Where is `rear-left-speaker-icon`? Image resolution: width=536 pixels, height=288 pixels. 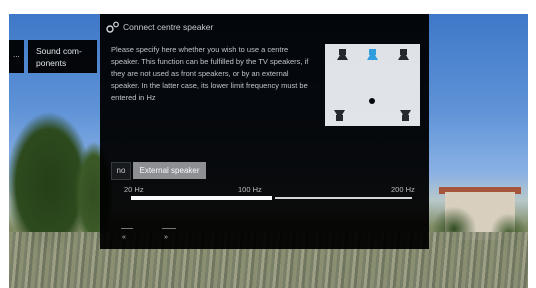
rear-left-speaker-icon is located at coordinates (339, 115).